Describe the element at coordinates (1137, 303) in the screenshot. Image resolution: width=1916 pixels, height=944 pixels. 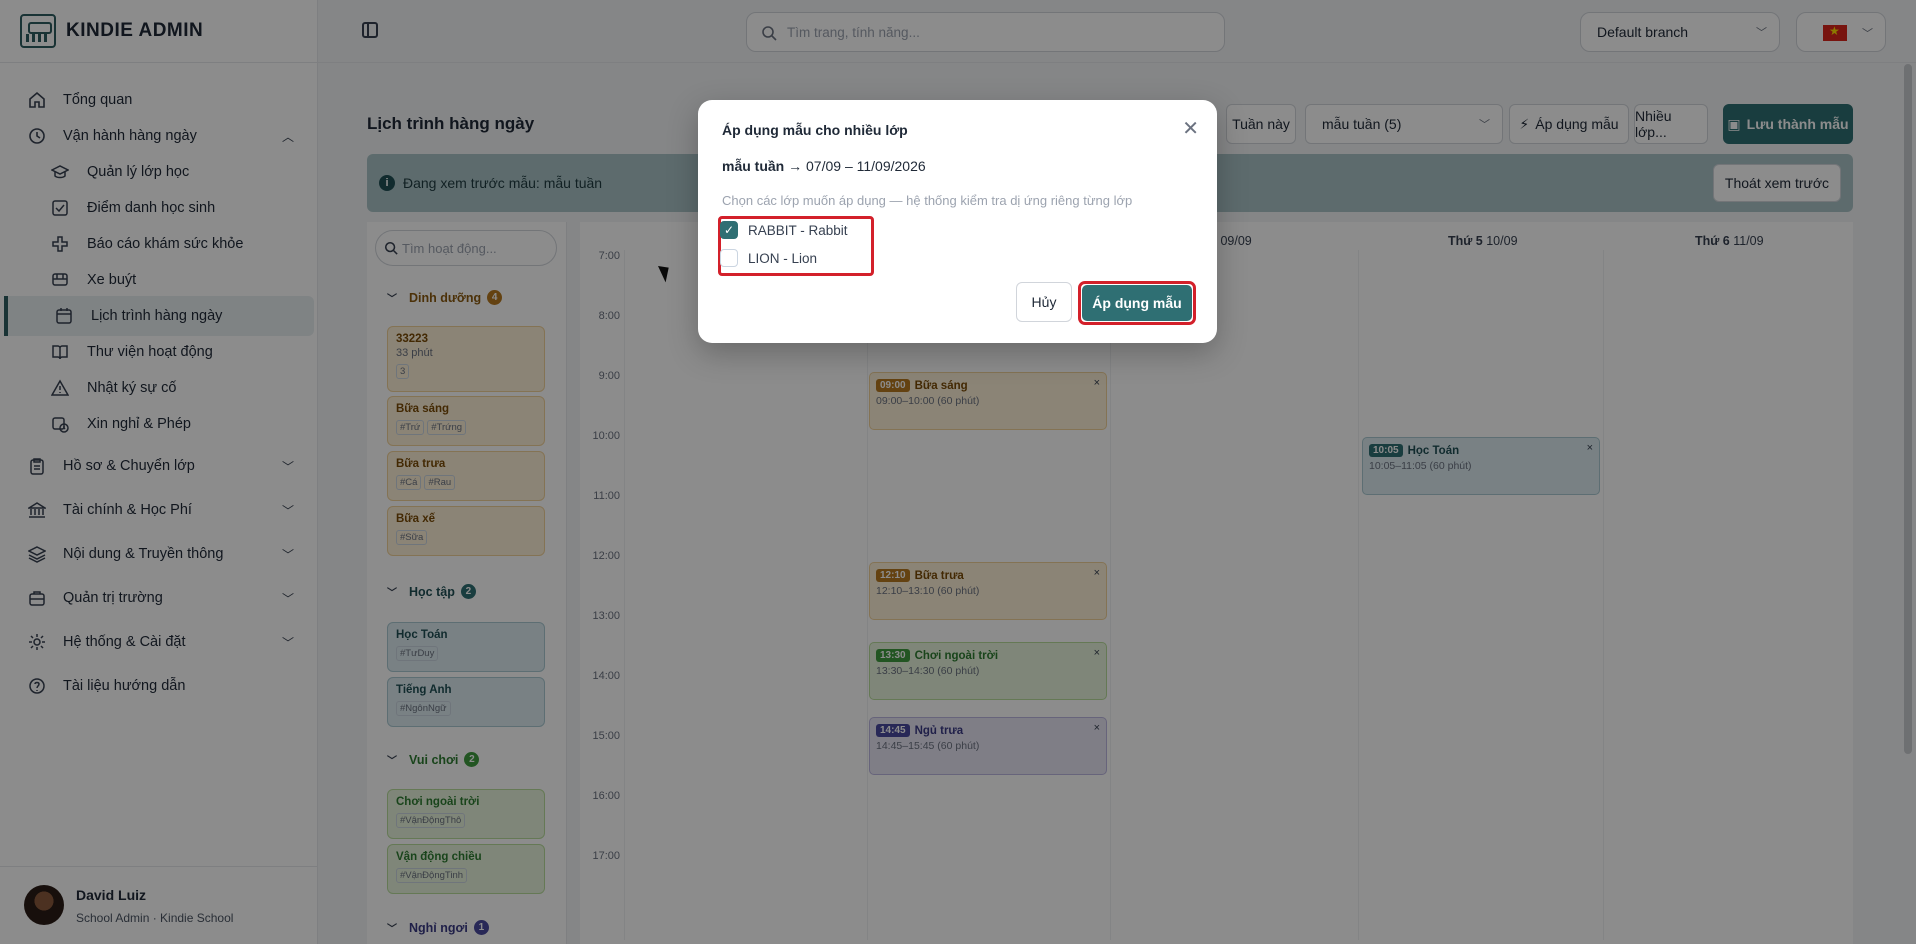
I see `apply-template-confirm-button: Áp dụng mẫu` at that location.